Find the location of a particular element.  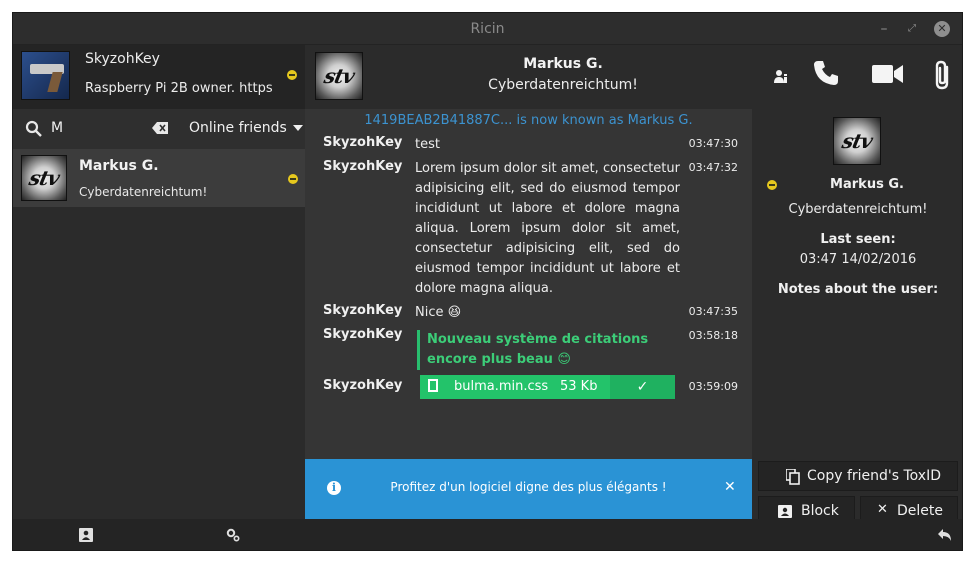

friend-info-presence-away-icon is located at coordinates (772, 185).